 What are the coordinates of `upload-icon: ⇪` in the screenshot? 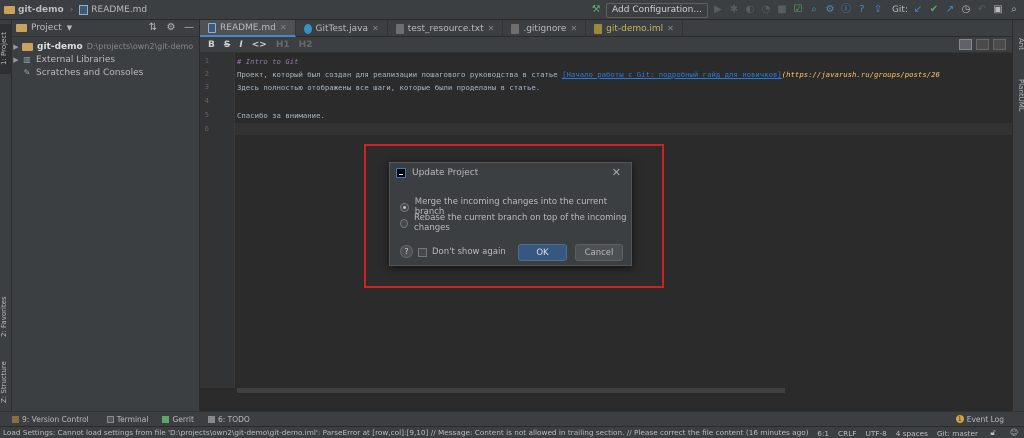 It's located at (878, 10).